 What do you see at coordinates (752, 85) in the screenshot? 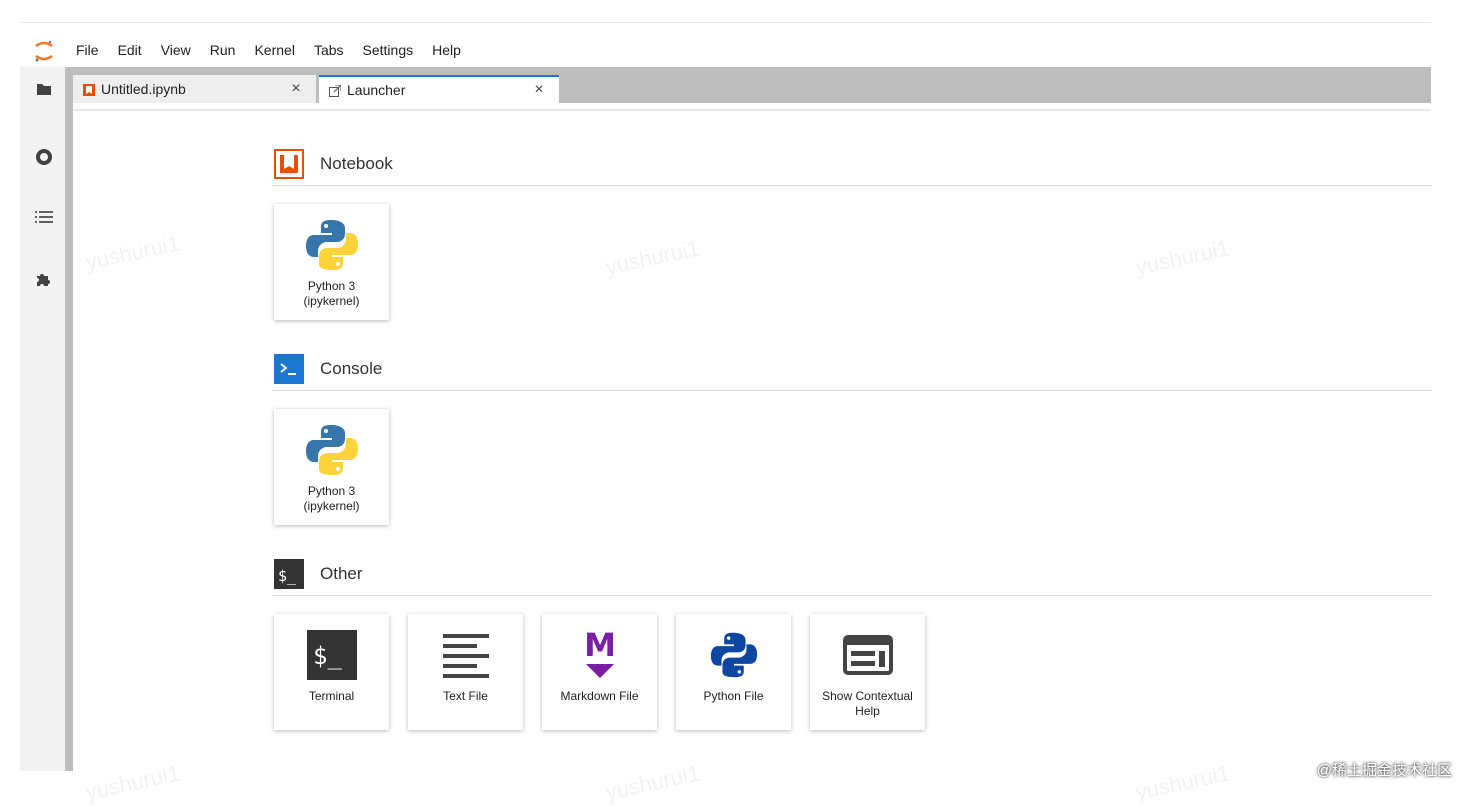
I see `tab-bar: Untitled.ipynb × Launcher ×` at bounding box center [752, 85].